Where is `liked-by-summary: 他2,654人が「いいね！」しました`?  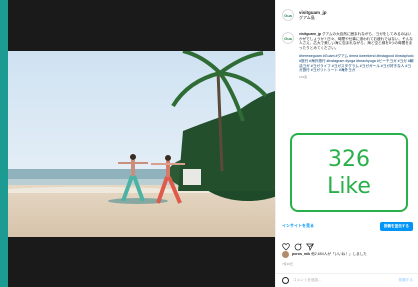 liked-by-summary: 他2,654人が「いいね！」しました is located at coordinates (339, 254).